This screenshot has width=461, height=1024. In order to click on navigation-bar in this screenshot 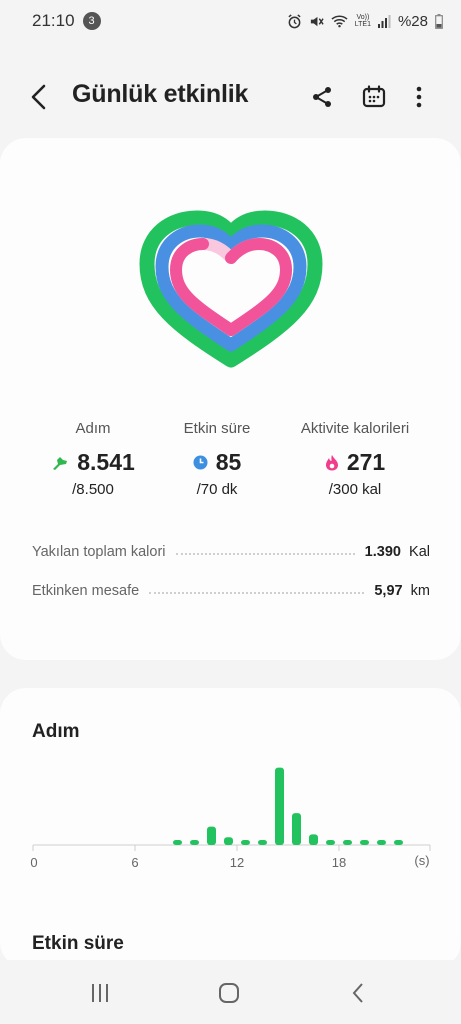, I will do `click(230, 992)`.